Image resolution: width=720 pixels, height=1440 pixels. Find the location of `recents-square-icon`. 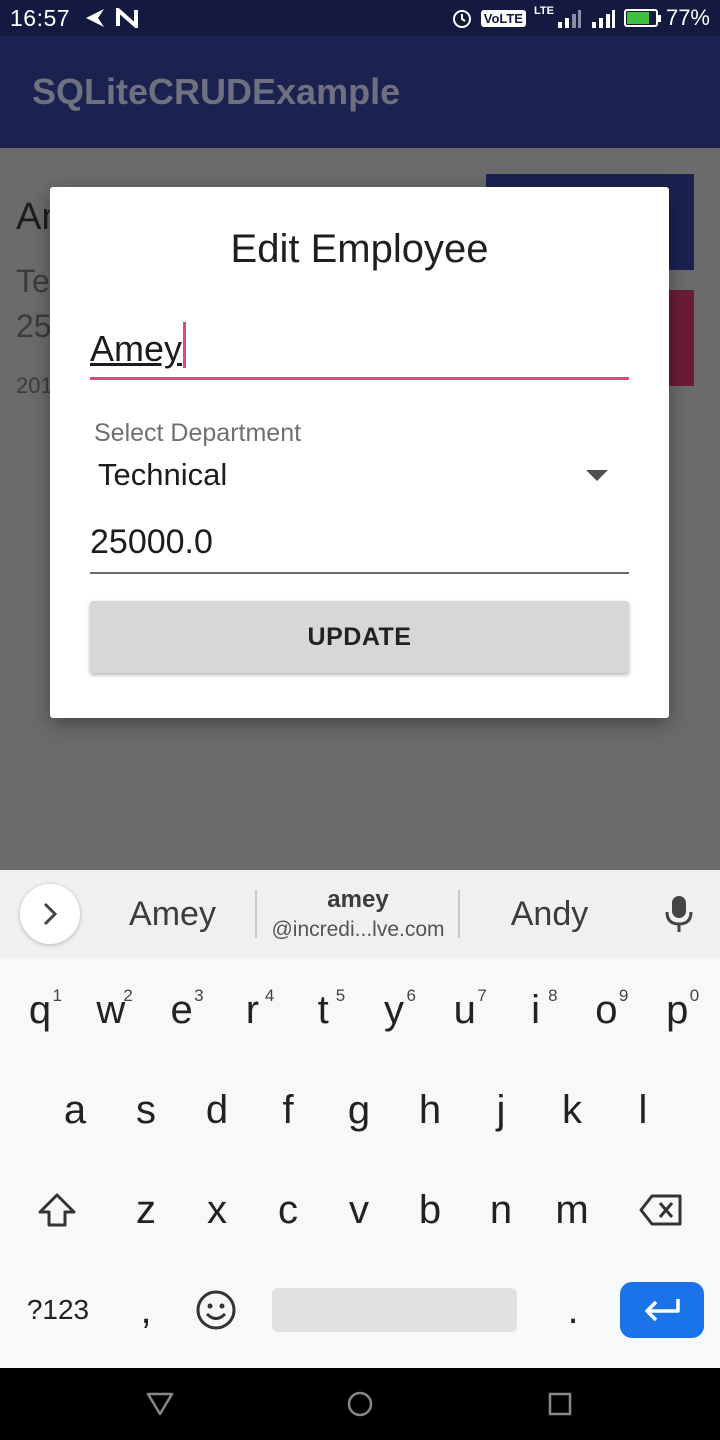

recents-square-icon is located at coordinates (560, 1404).